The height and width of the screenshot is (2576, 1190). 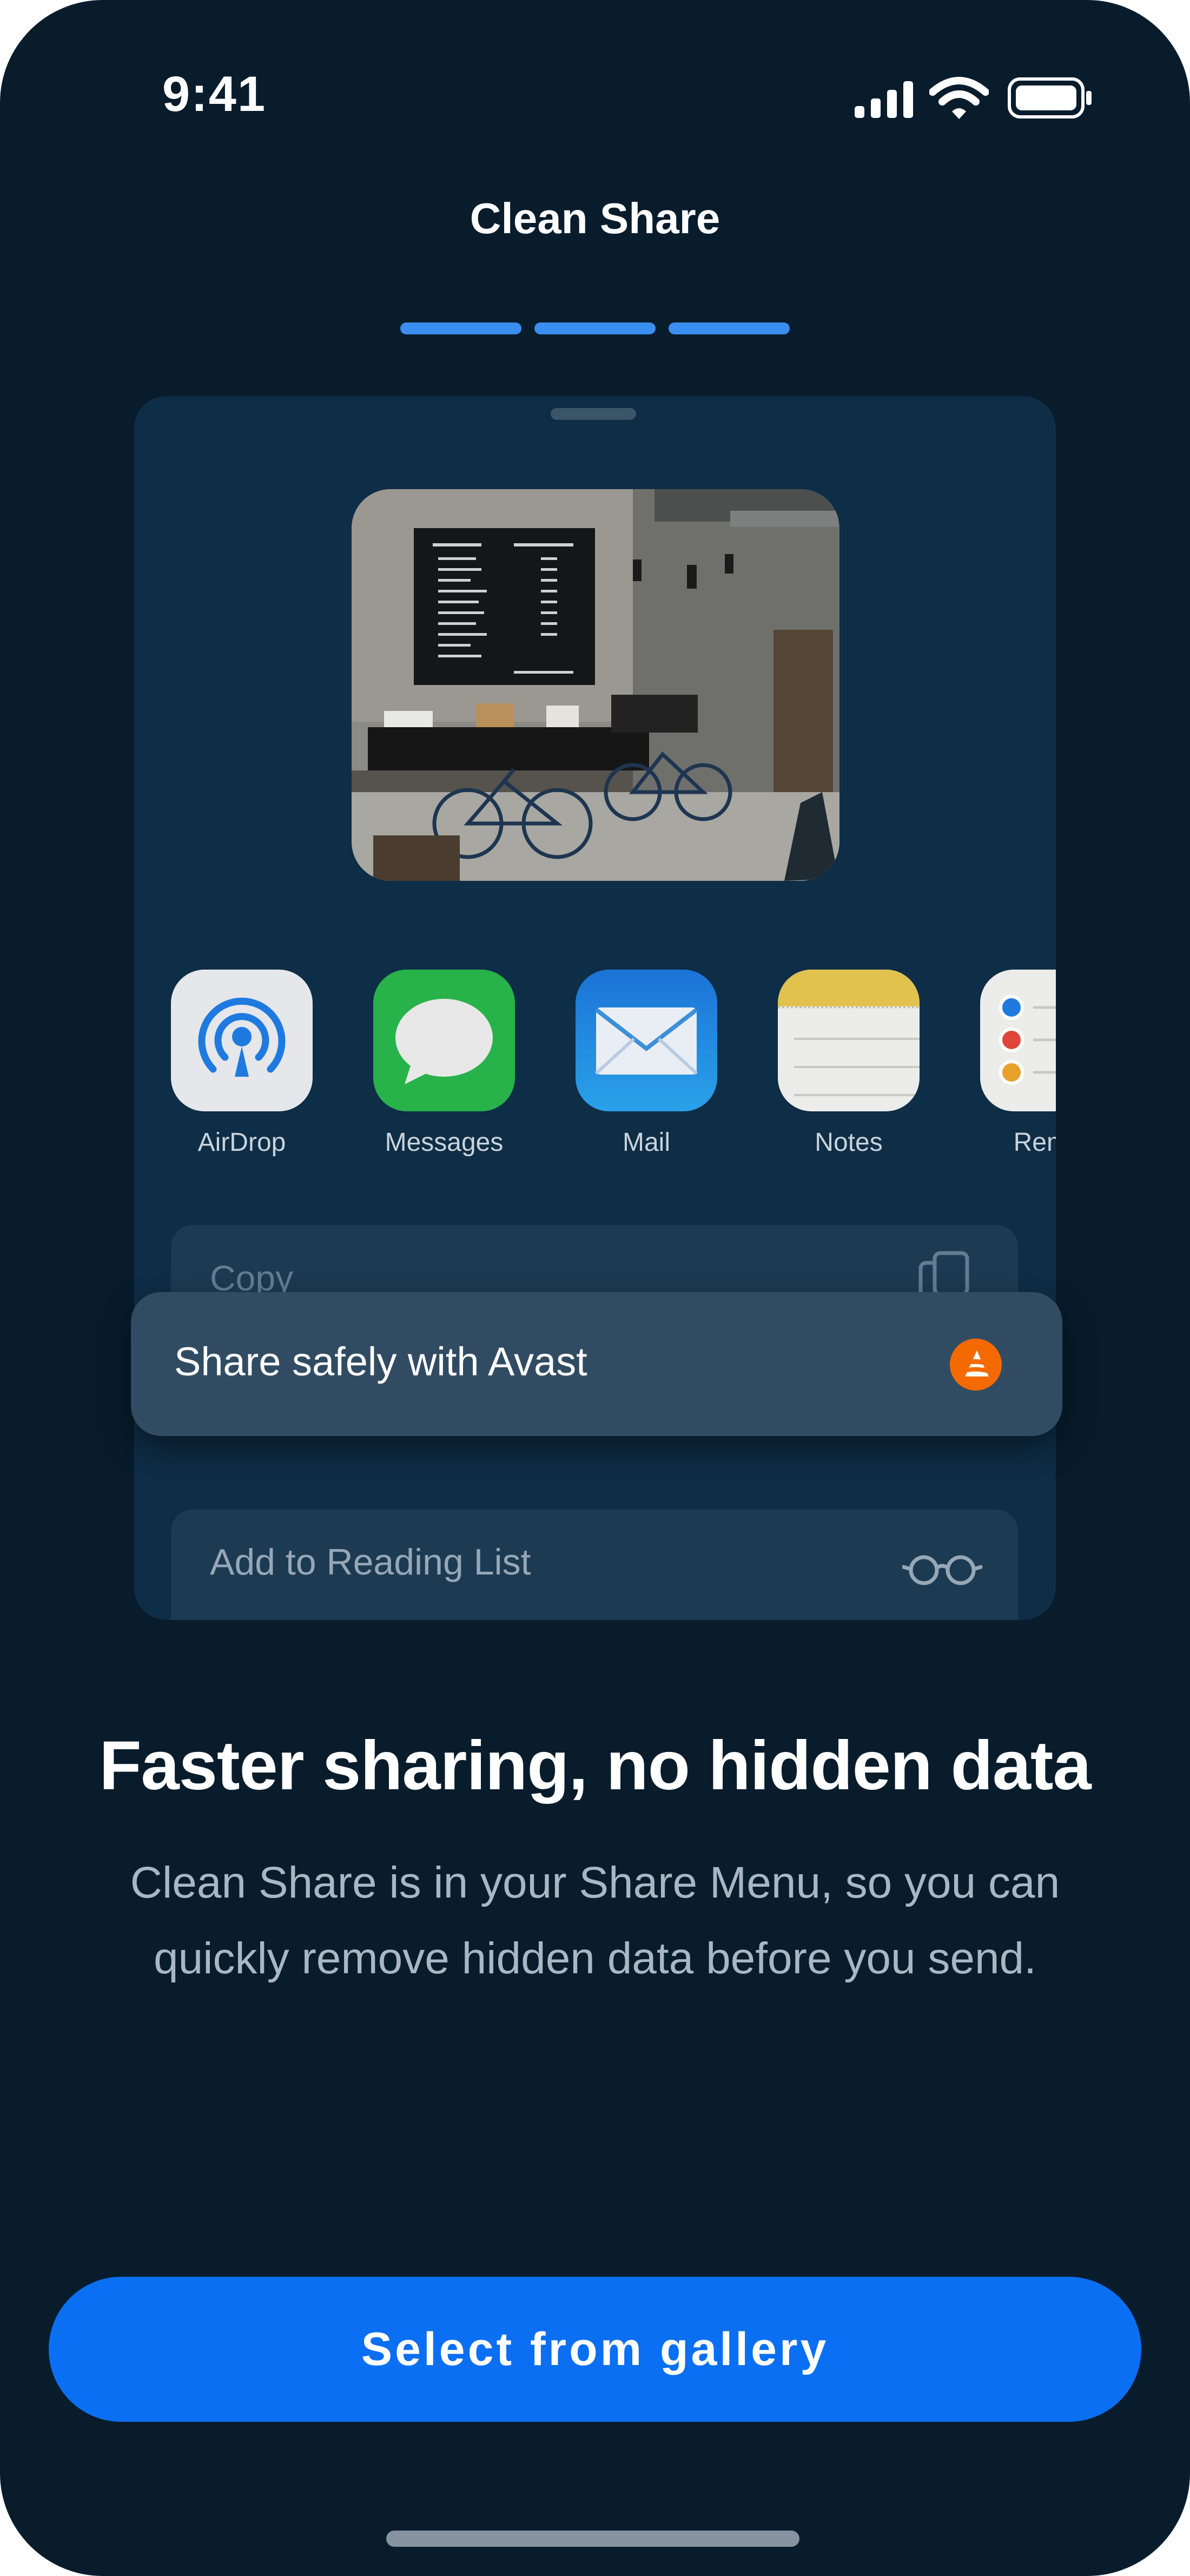 I want to click on mail-icon, so click(x=647, y=1040).